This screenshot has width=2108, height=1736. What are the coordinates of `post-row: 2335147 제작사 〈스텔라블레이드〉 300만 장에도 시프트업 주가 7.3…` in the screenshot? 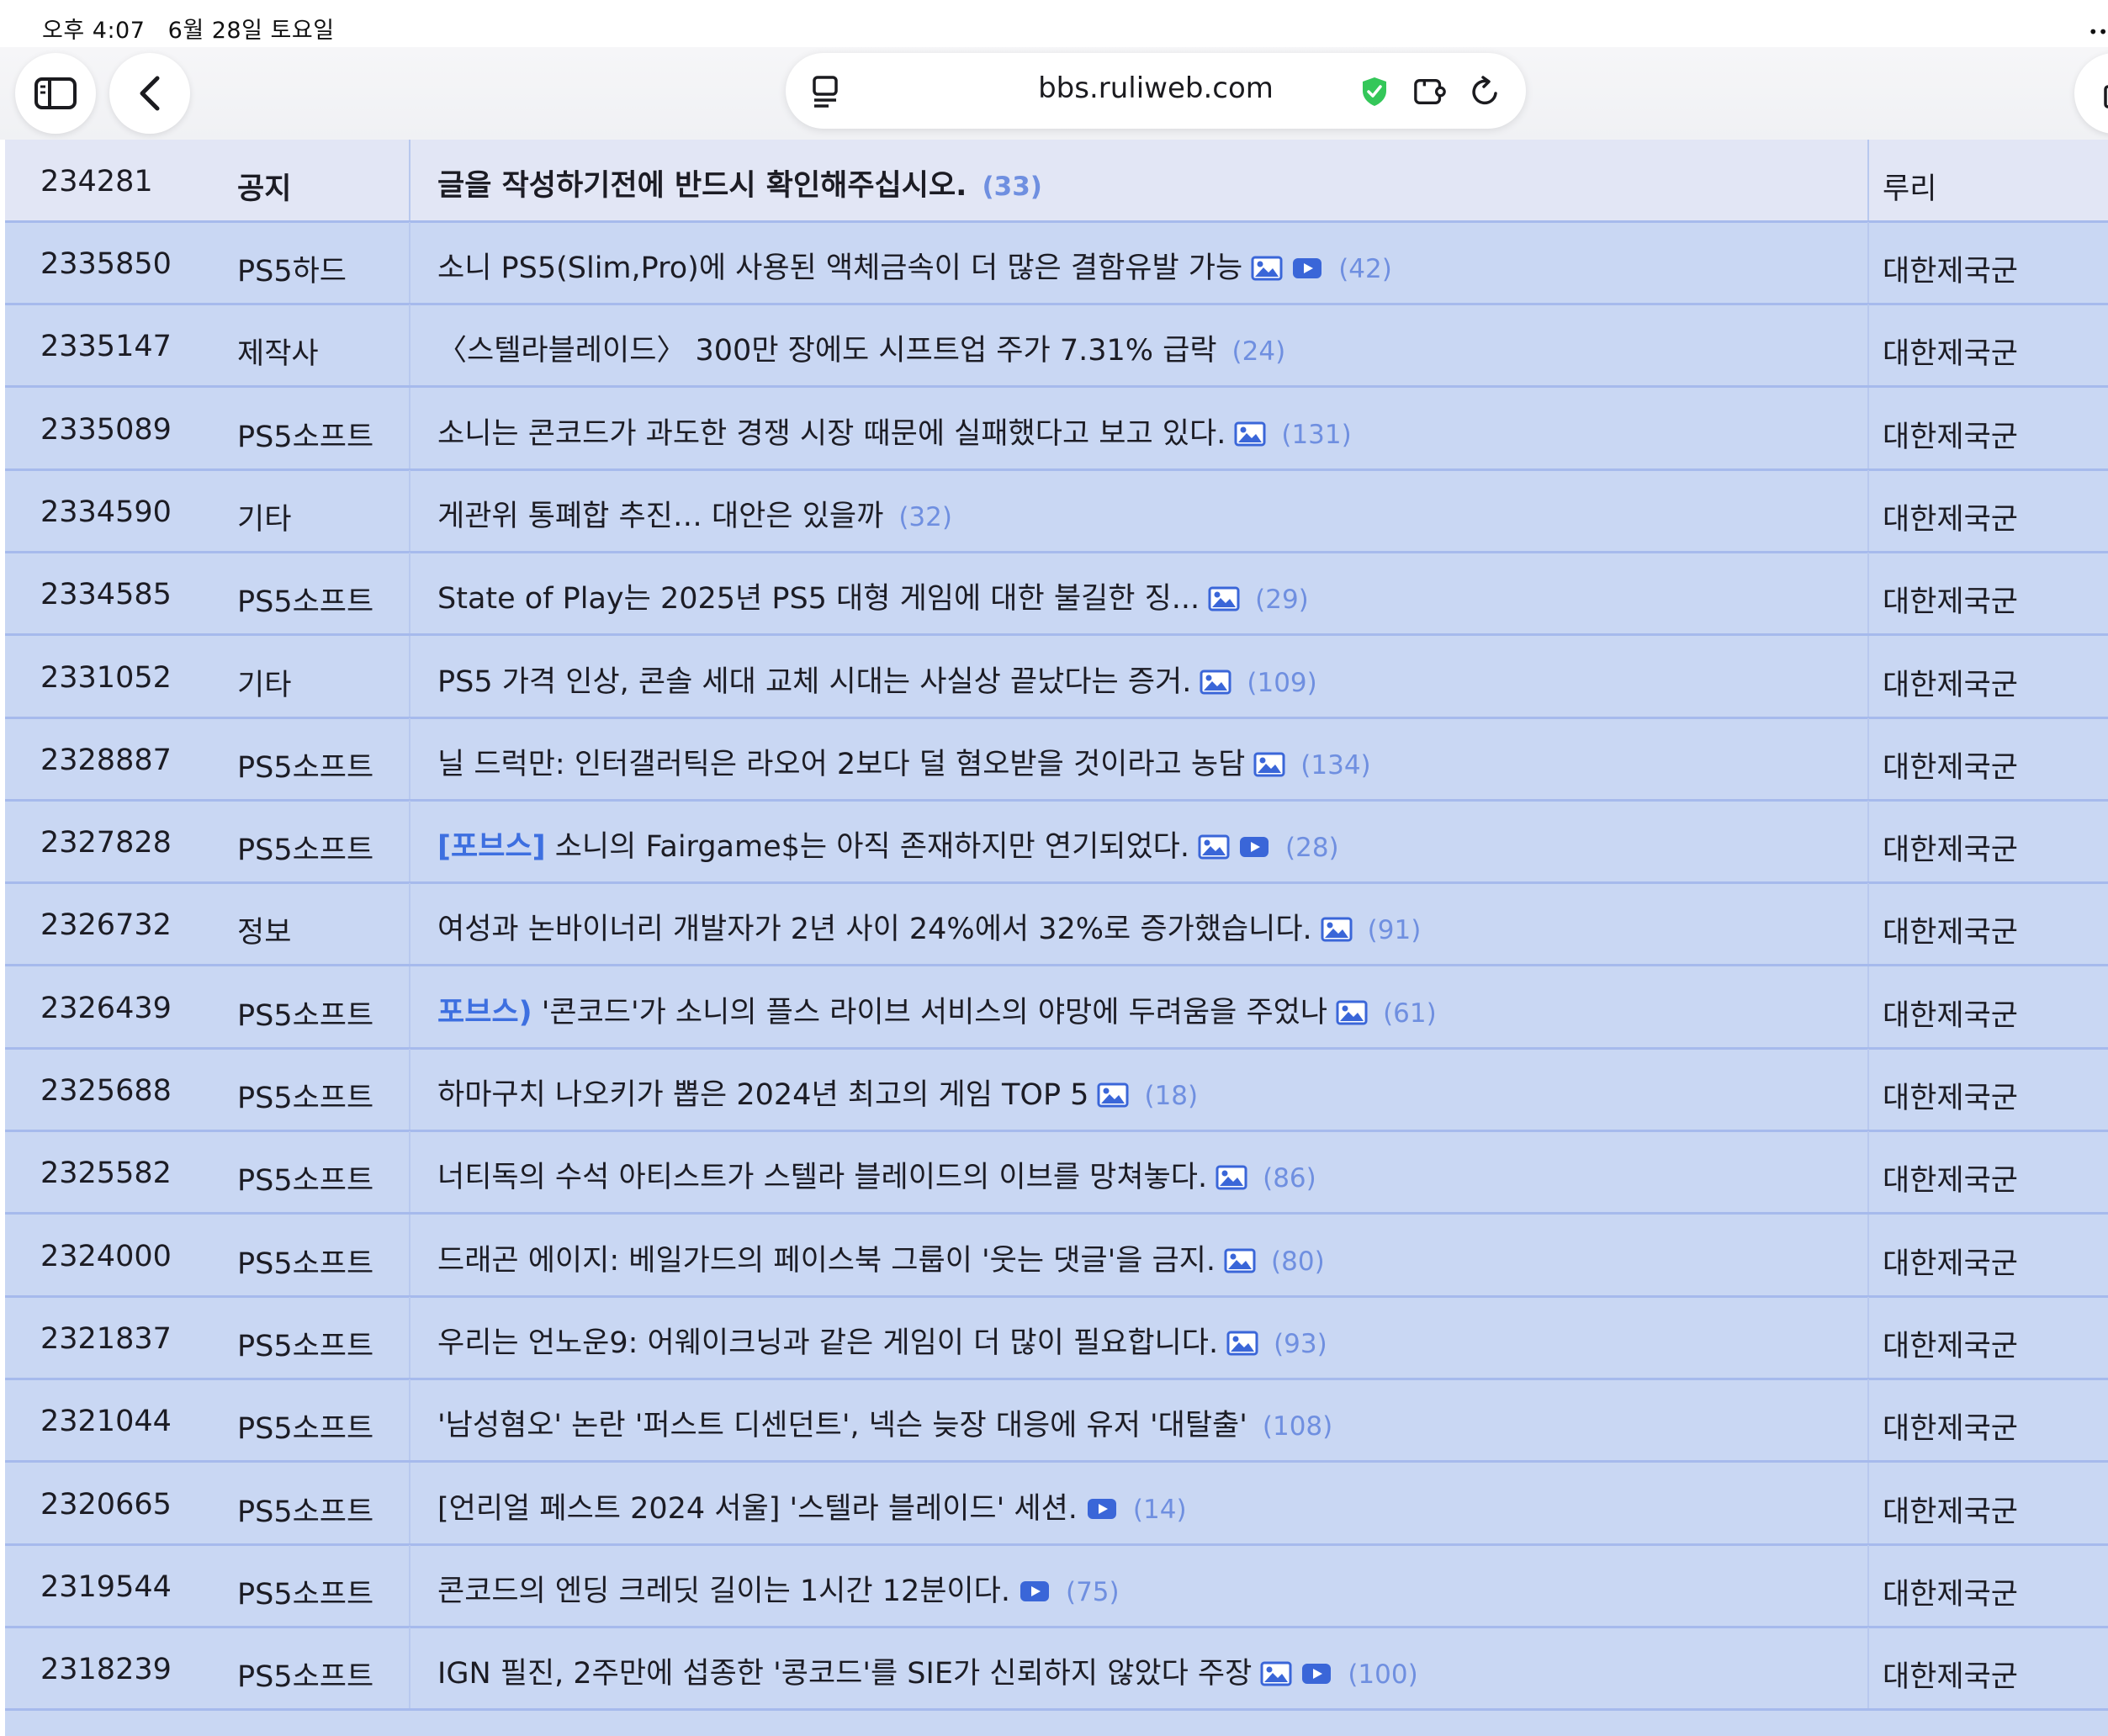 It's located at (1056, 346).